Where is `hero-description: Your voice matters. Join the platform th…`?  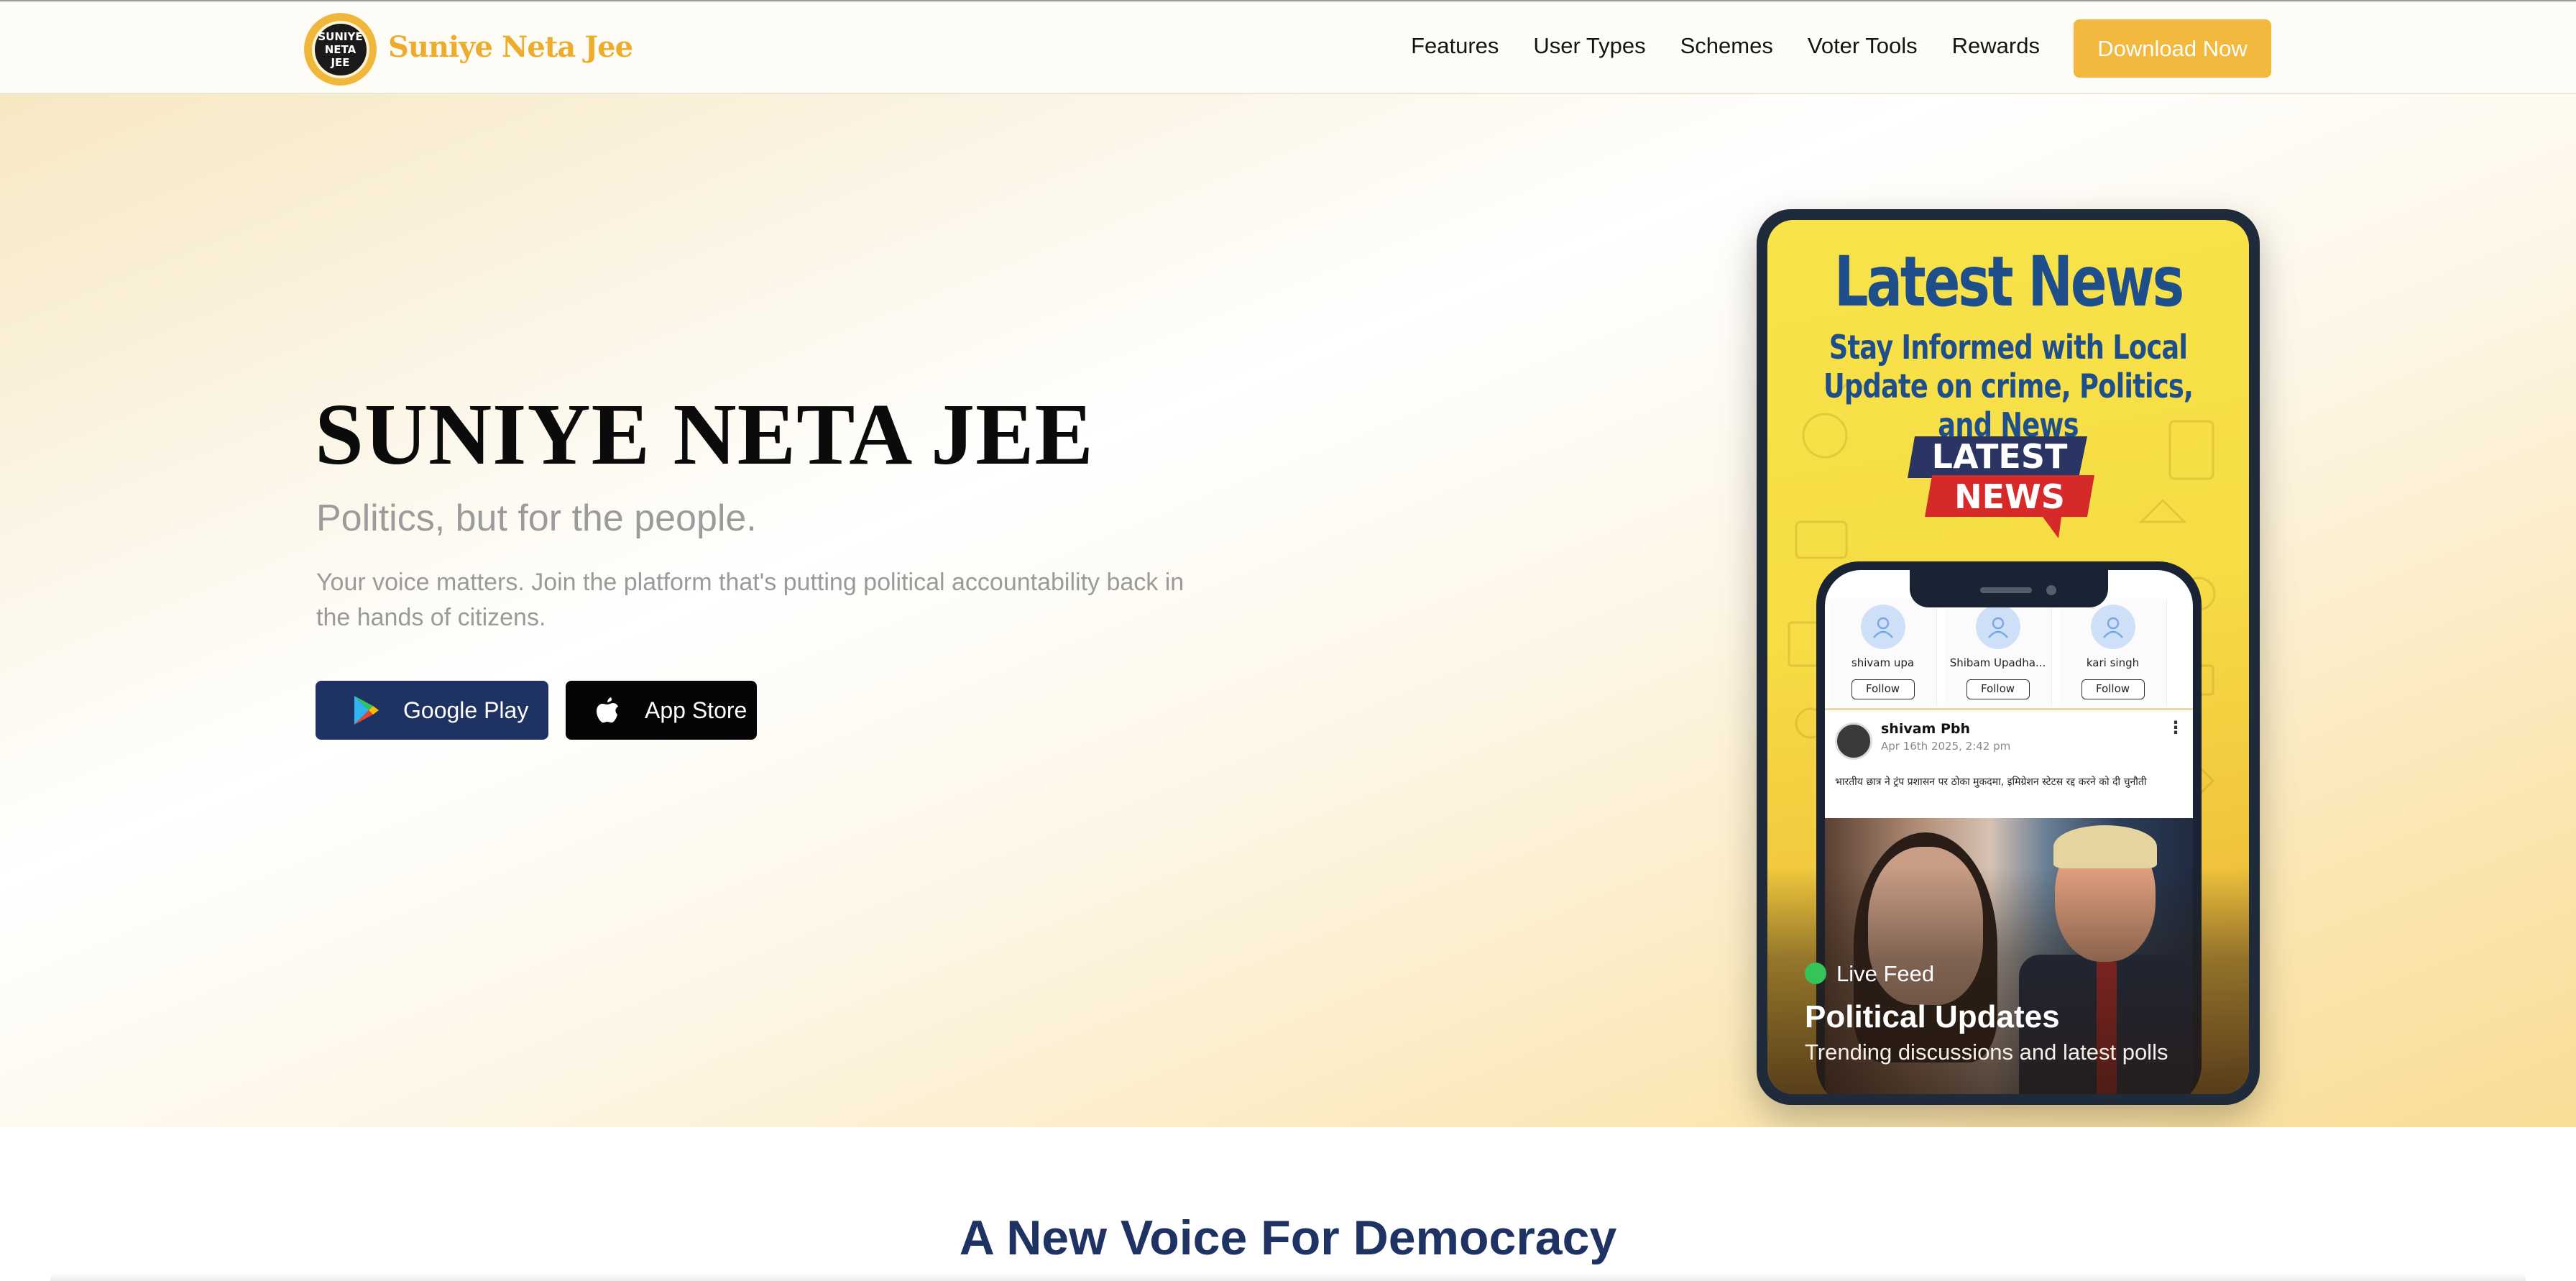 hero-description: Your voice matters. Join the platform th… is located at coordinates (750, 600).